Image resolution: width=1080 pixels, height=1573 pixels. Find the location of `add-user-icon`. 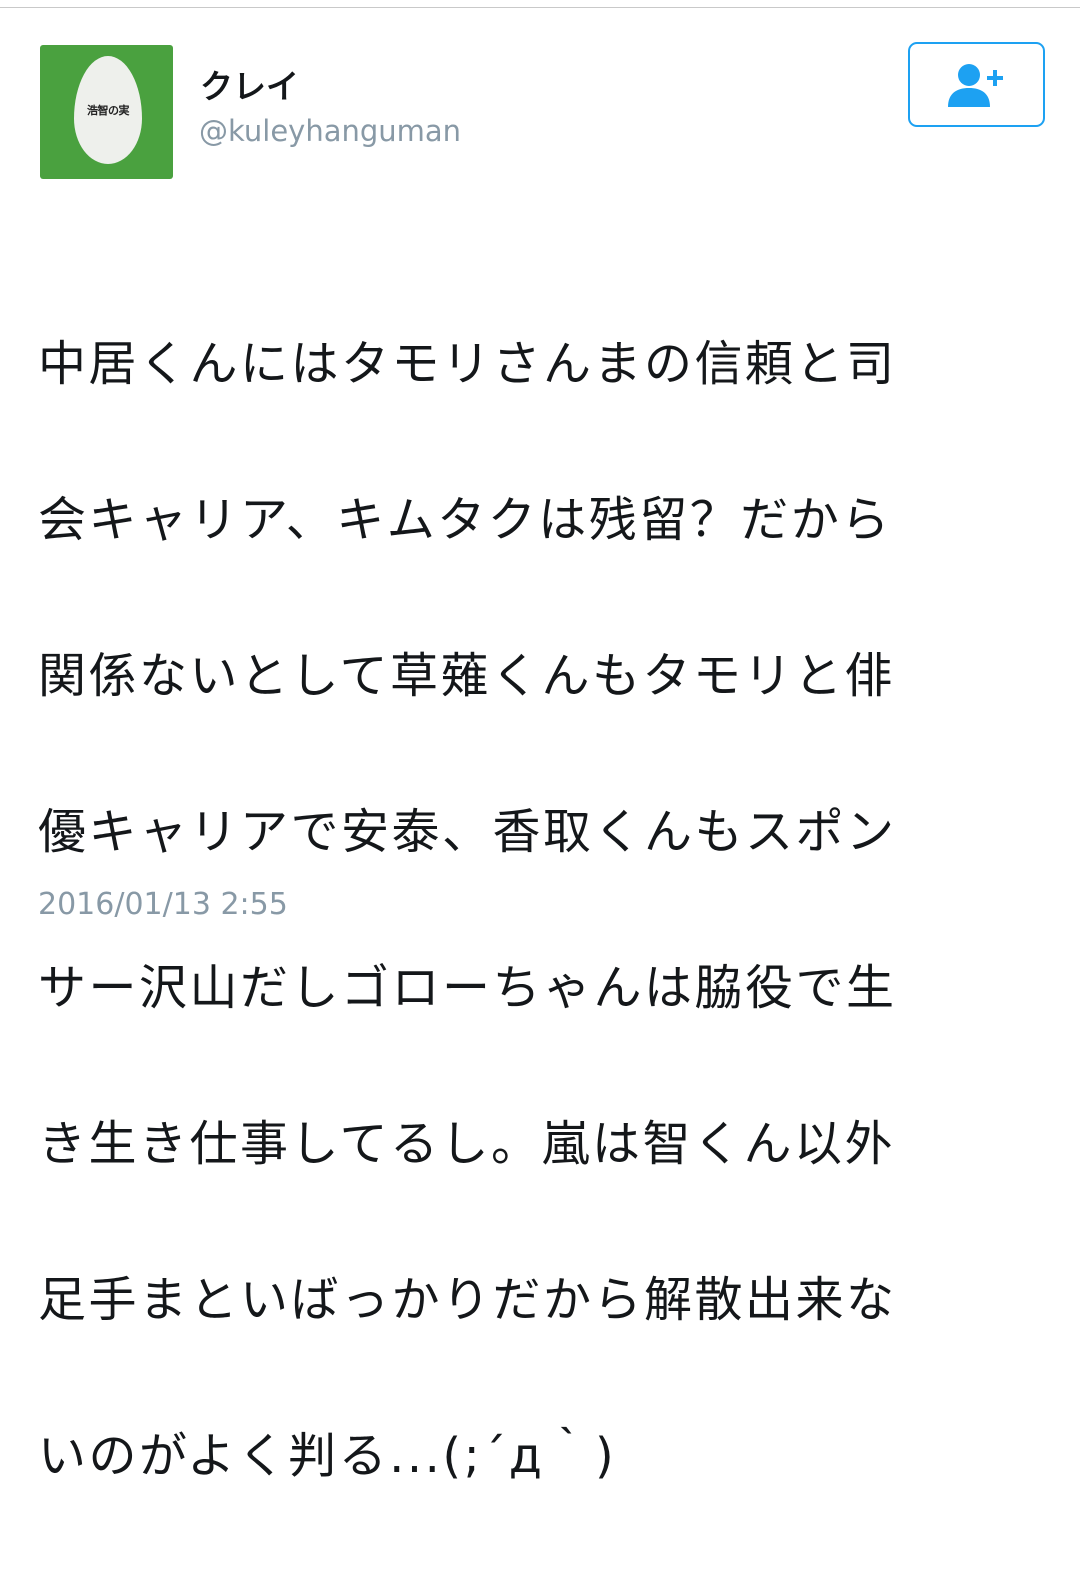

add-user-icon is located at coordinates (975, 85).